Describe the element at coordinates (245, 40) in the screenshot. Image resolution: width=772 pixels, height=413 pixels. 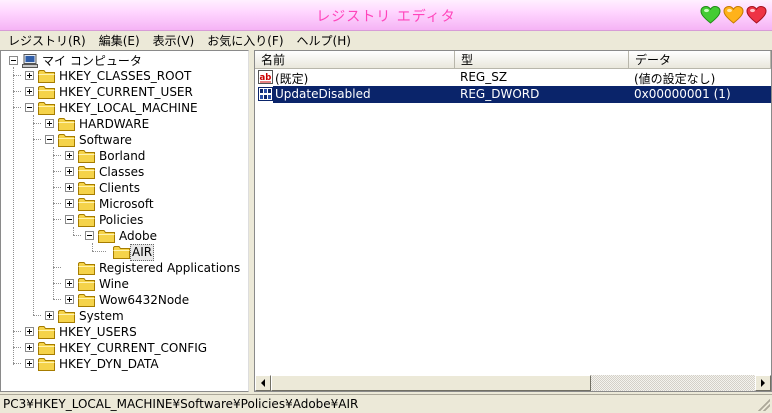
I see `menu-favorites: お気に入り(F)` at that location.